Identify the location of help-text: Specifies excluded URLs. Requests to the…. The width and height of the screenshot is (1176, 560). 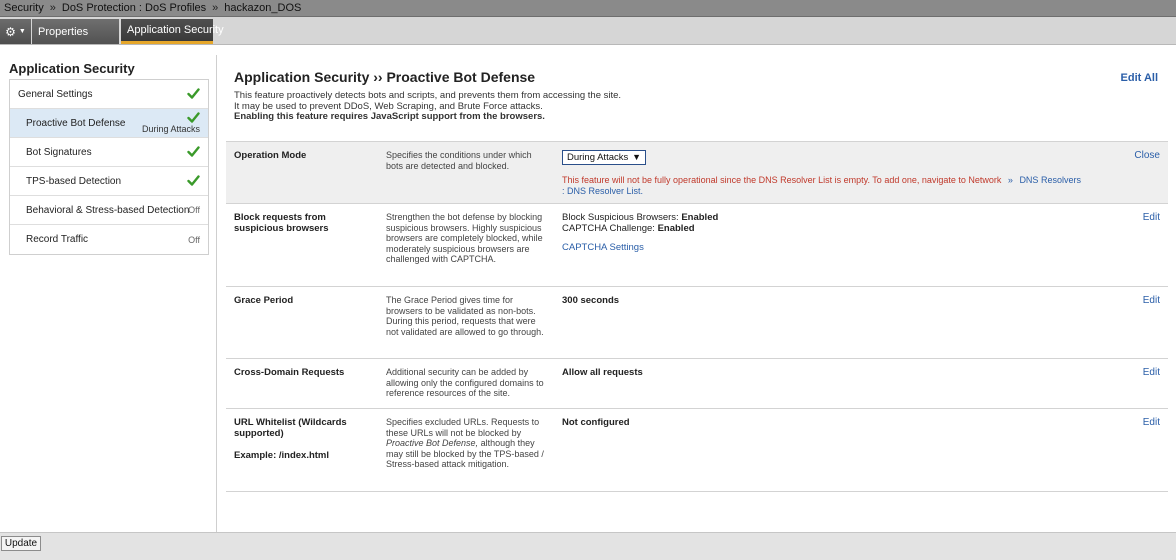
(463, 427).